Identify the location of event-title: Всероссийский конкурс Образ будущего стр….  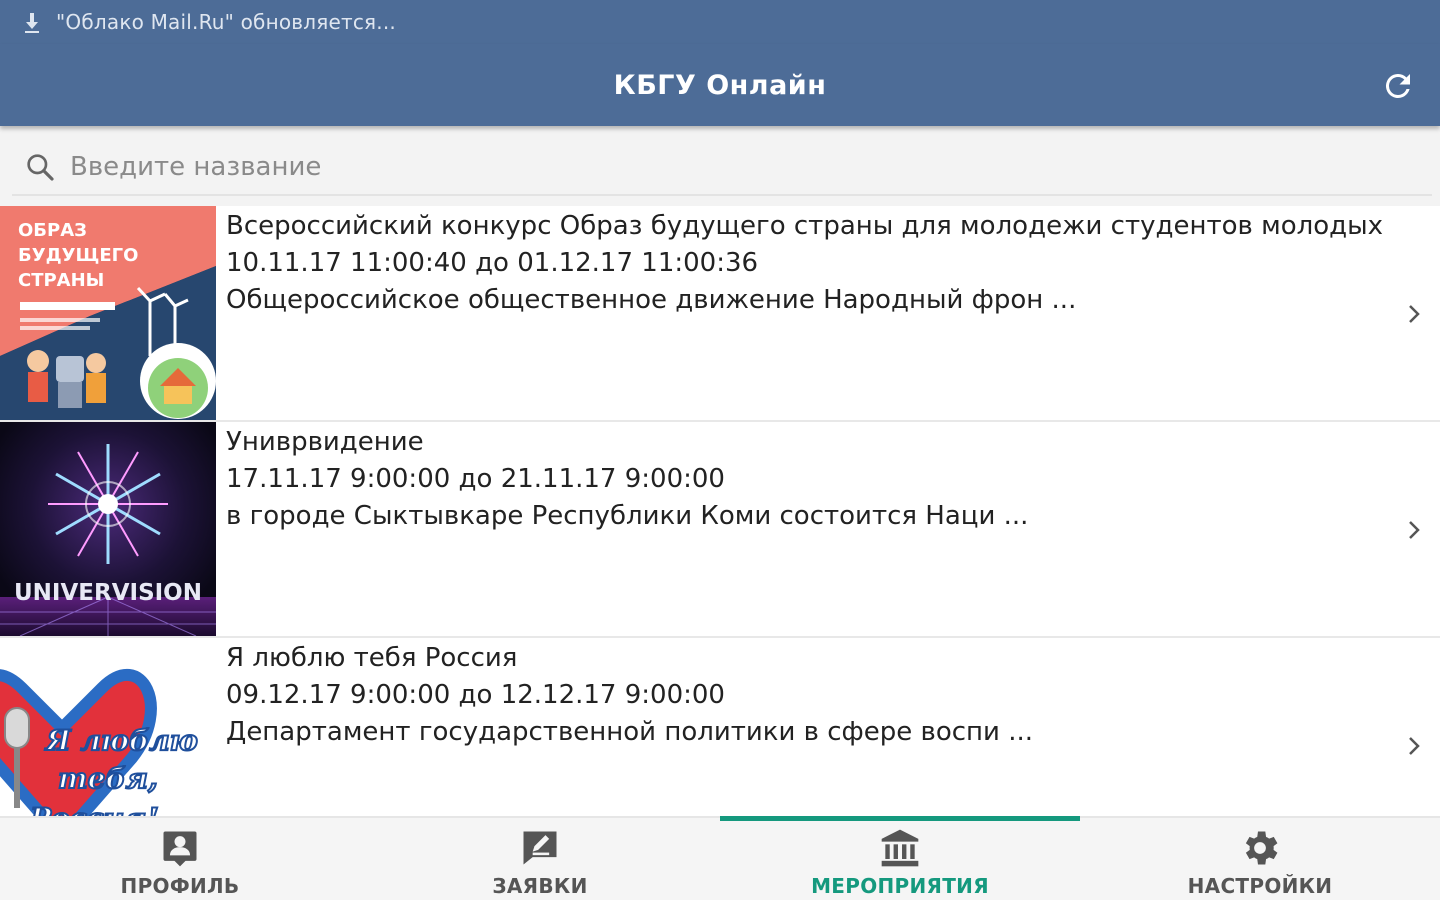
(805, 226).